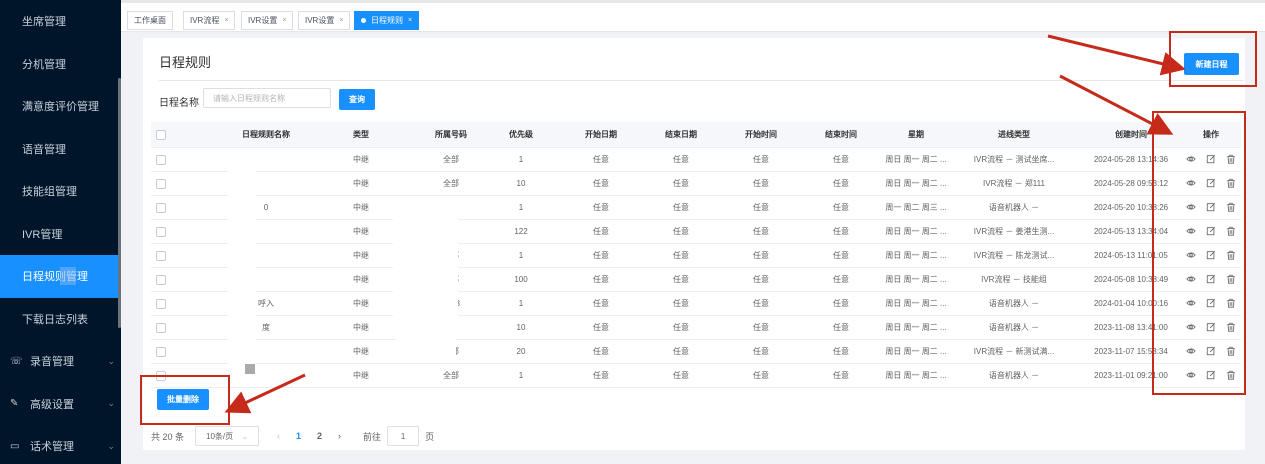 The height and width of the screenshot is (464, 1265). What do you see at coordinates (521, 279) in the screenshot?
I see `cell-priority: 100` at bounding box center [521, 279].